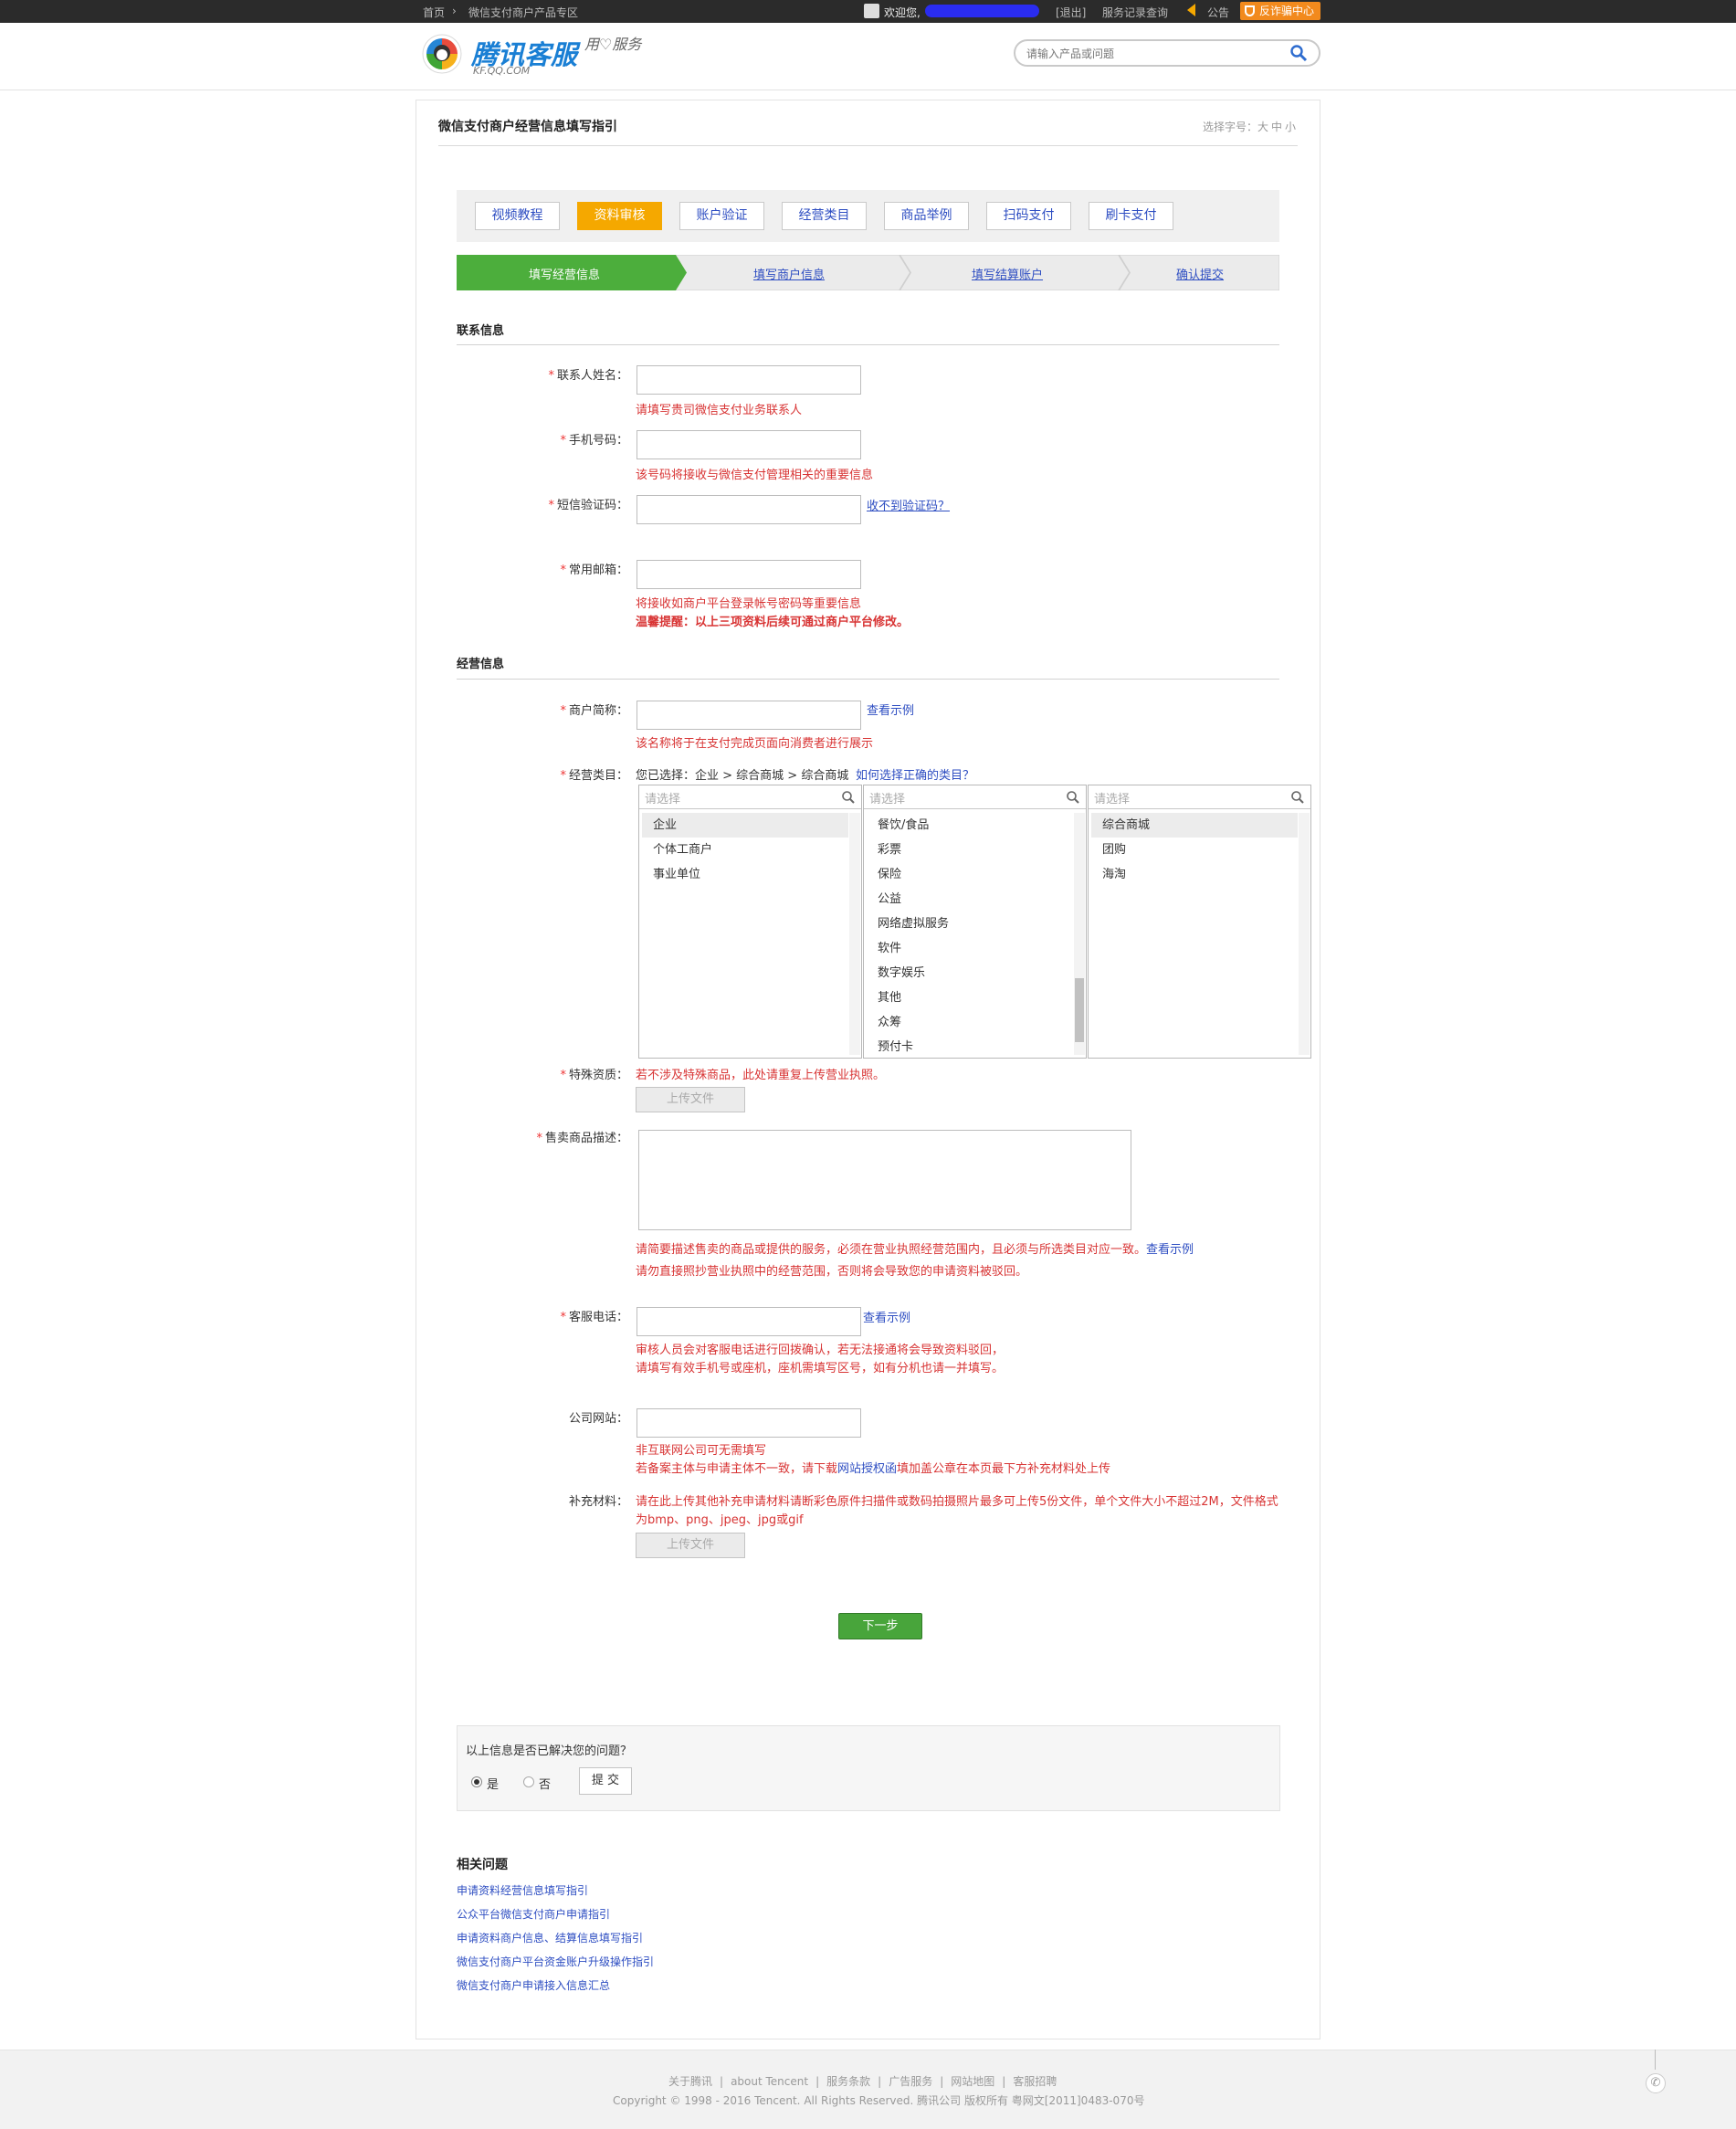  I want to click on category-option: 数字娱乐, so click(970, 973).